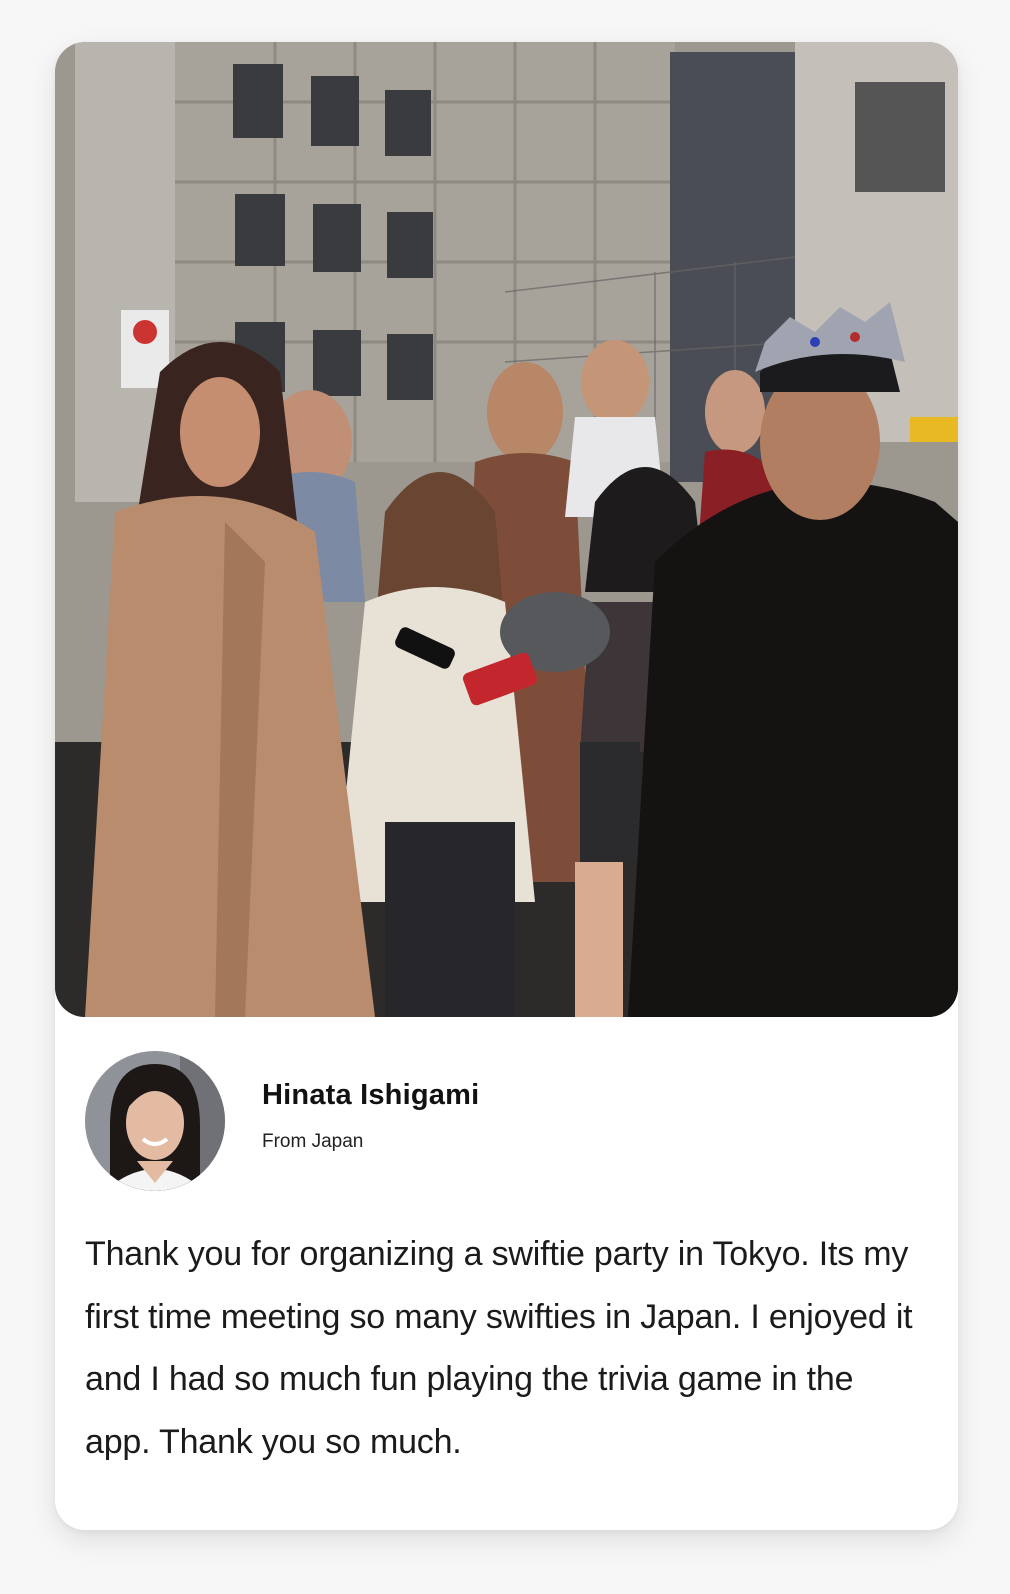 This screenshot has width=1010, height=1594. I want to click on author-name: Hinata Ishigami, so click(371, 1095).